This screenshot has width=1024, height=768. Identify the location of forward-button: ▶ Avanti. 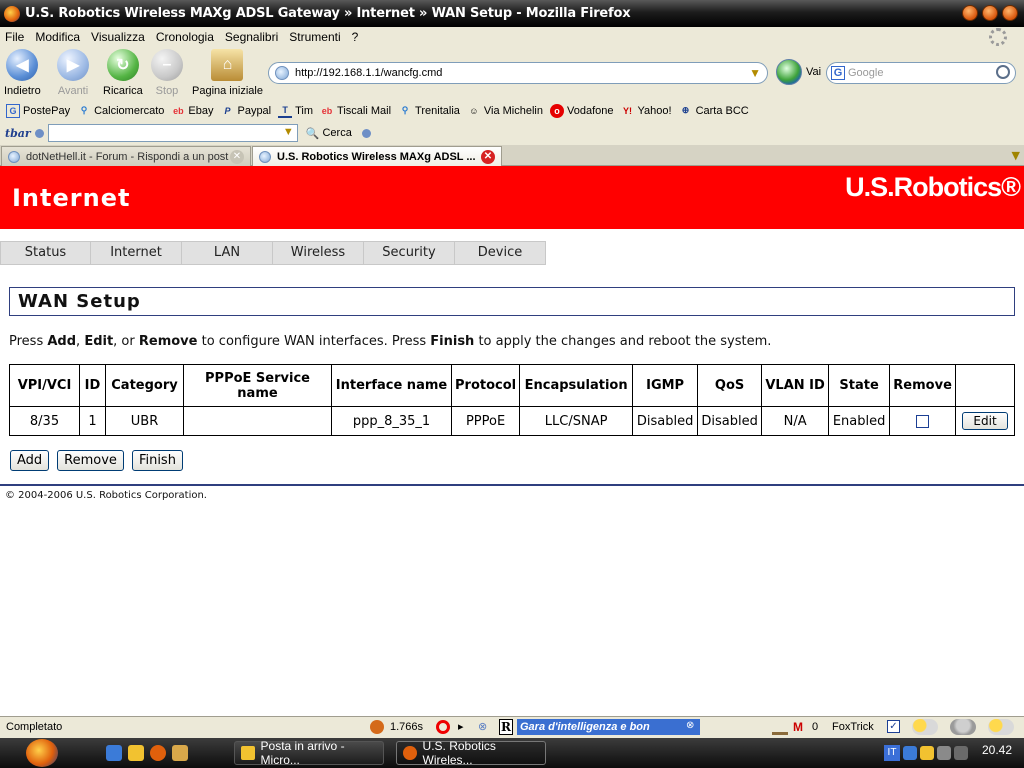
(73, 73).